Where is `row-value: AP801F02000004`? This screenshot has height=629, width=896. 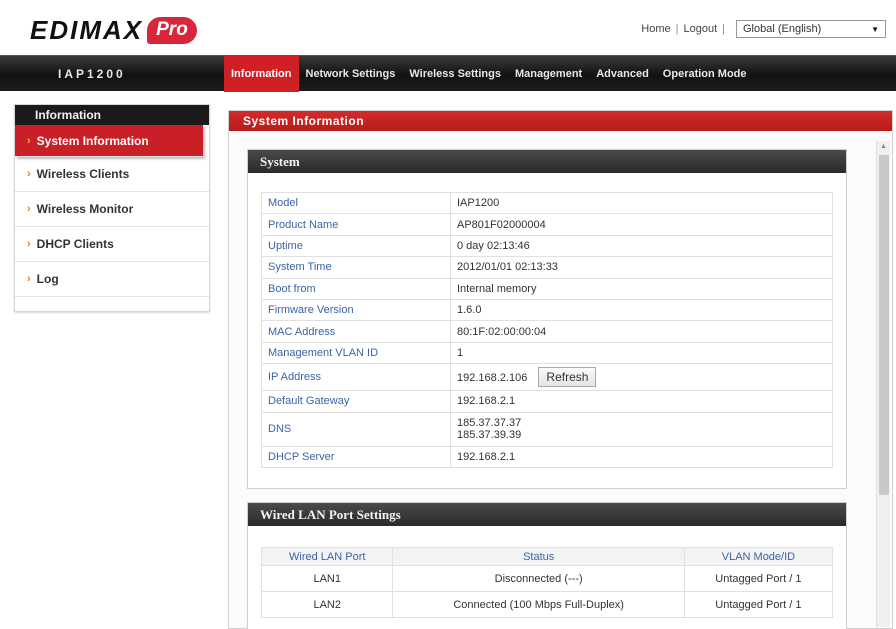
row-value: AP801F02000004 is located at coordinates (641, 224).